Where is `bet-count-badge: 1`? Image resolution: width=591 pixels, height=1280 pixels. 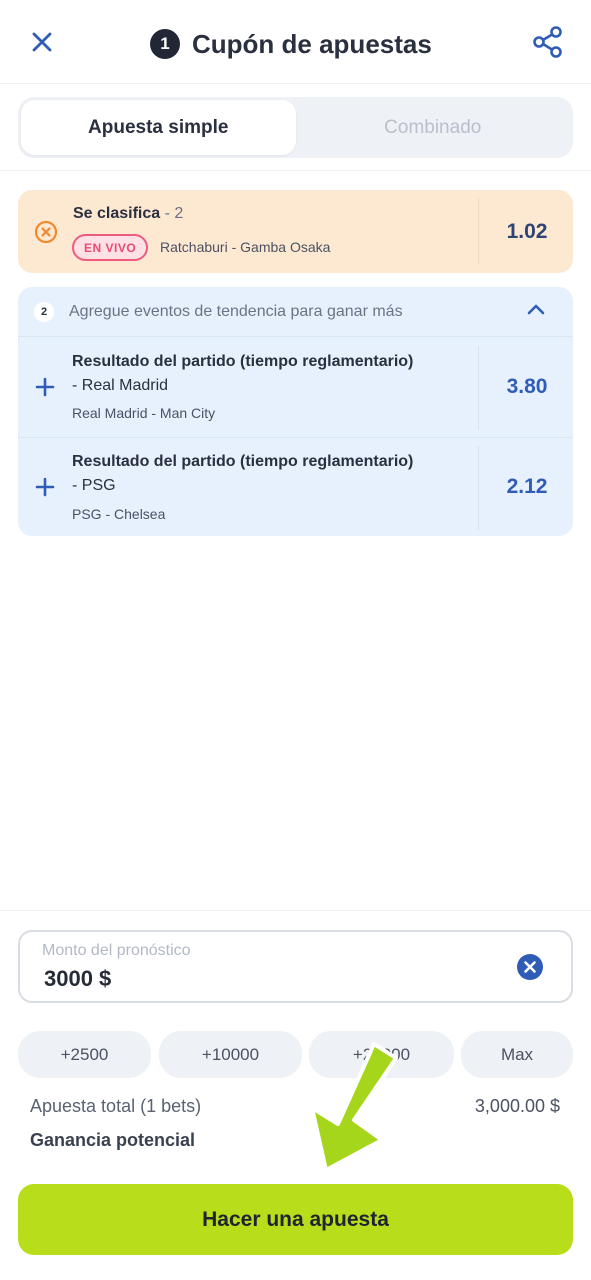
bet-count-badge: 1 is located at coordinates (165, 44).